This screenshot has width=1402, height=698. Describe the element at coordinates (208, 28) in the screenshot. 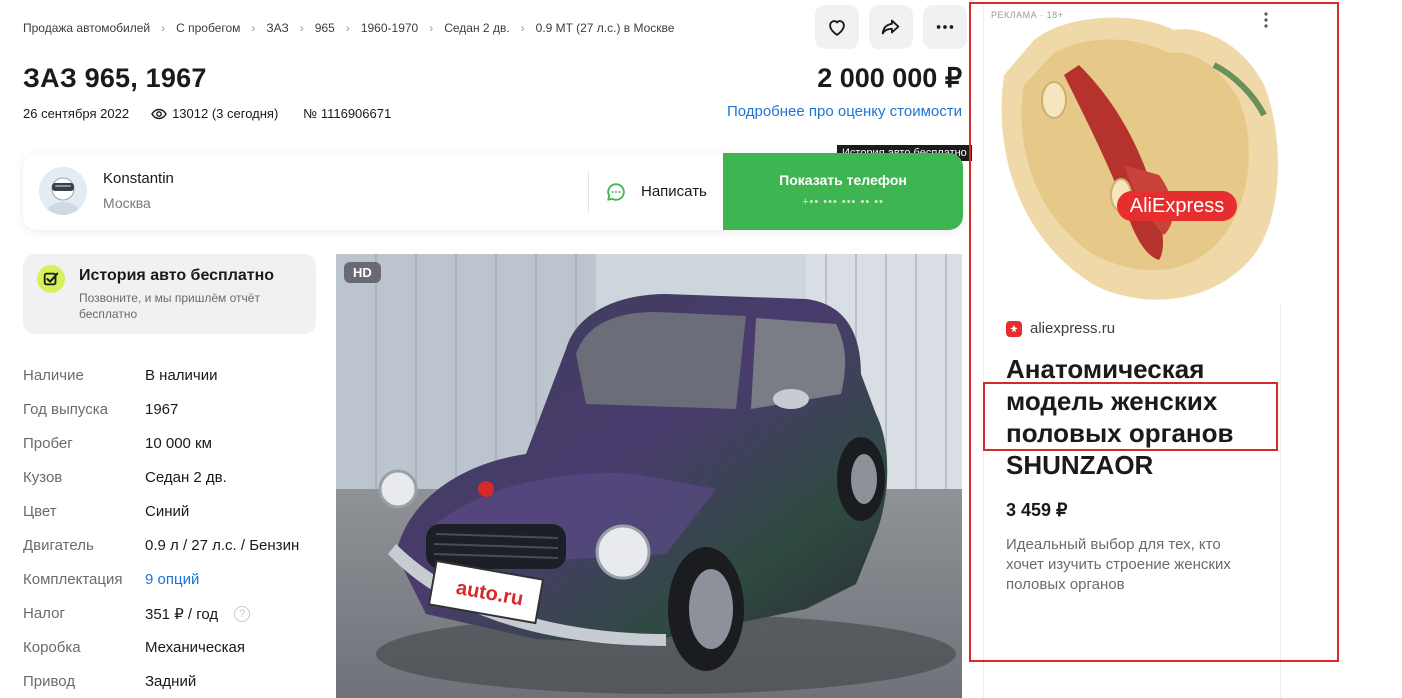

I see `breadcrumb-item-used: С пробегом` at that location.